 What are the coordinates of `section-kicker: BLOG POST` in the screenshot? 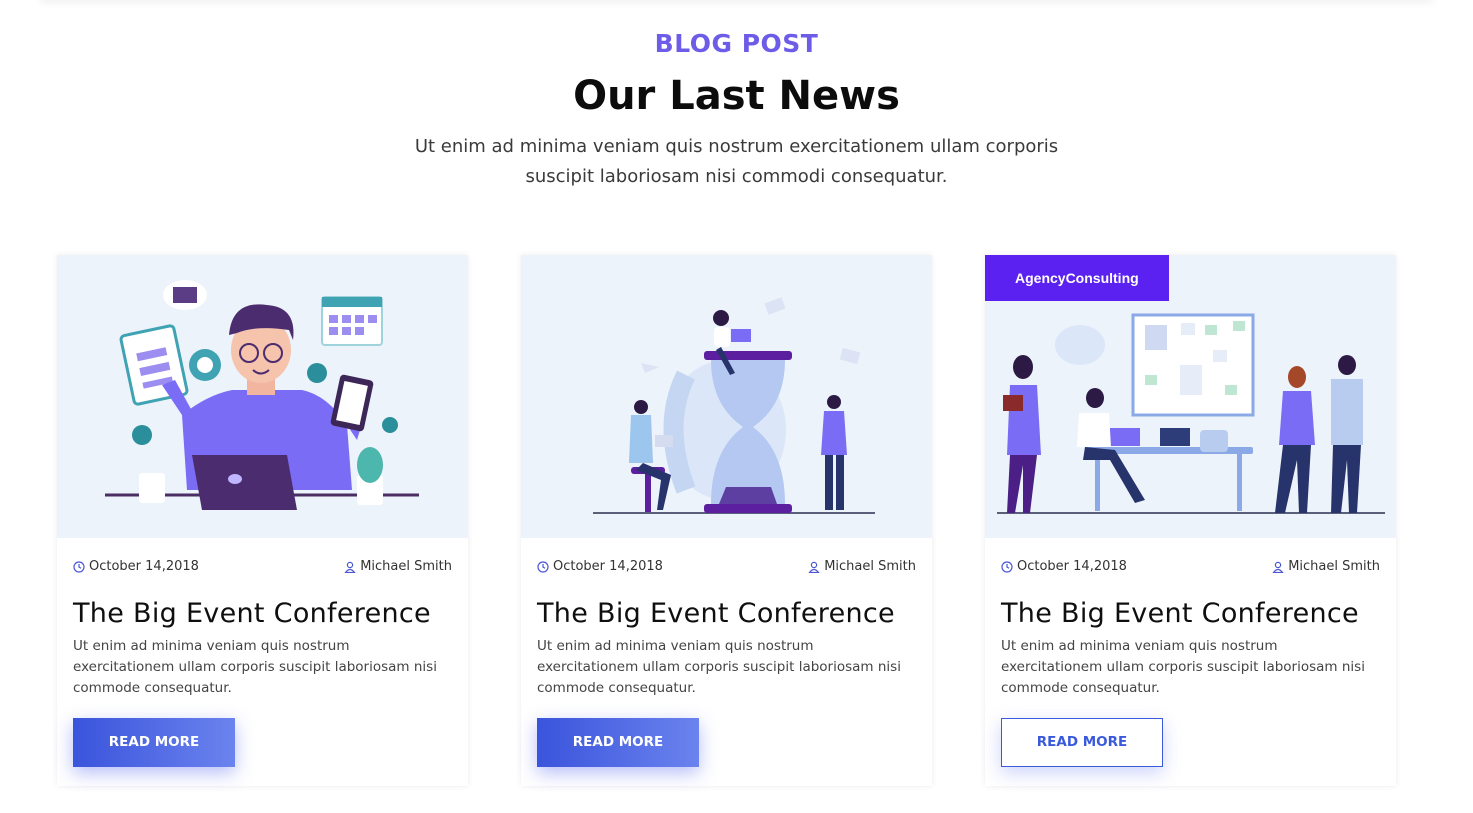 It's located at (736, 43).